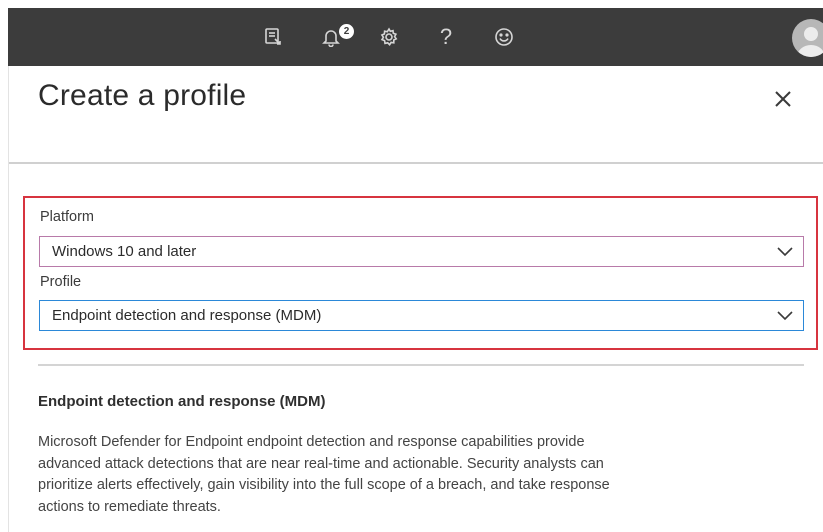  What do you see at coordinates (61, 282) in the screenshot?
I see `profile-label: Profile` at bounding box center [61, 282].